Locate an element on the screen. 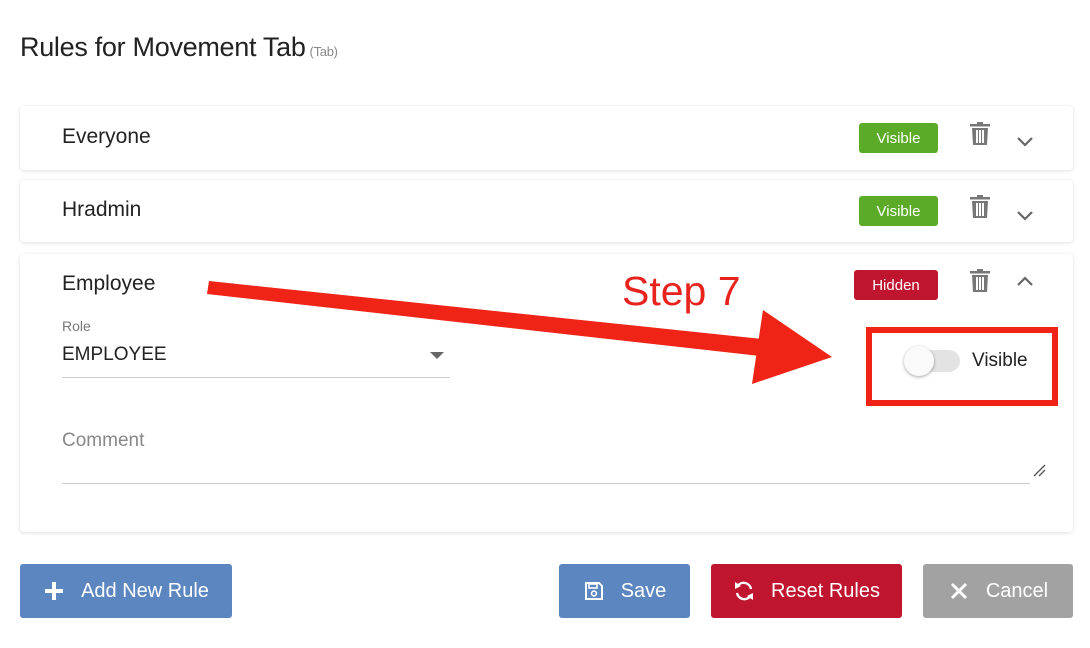 Image resolution: width=1090 pixels, height=648 pixels. add-new-rule-label: Add New Rule is located at coordinates (145, 590).